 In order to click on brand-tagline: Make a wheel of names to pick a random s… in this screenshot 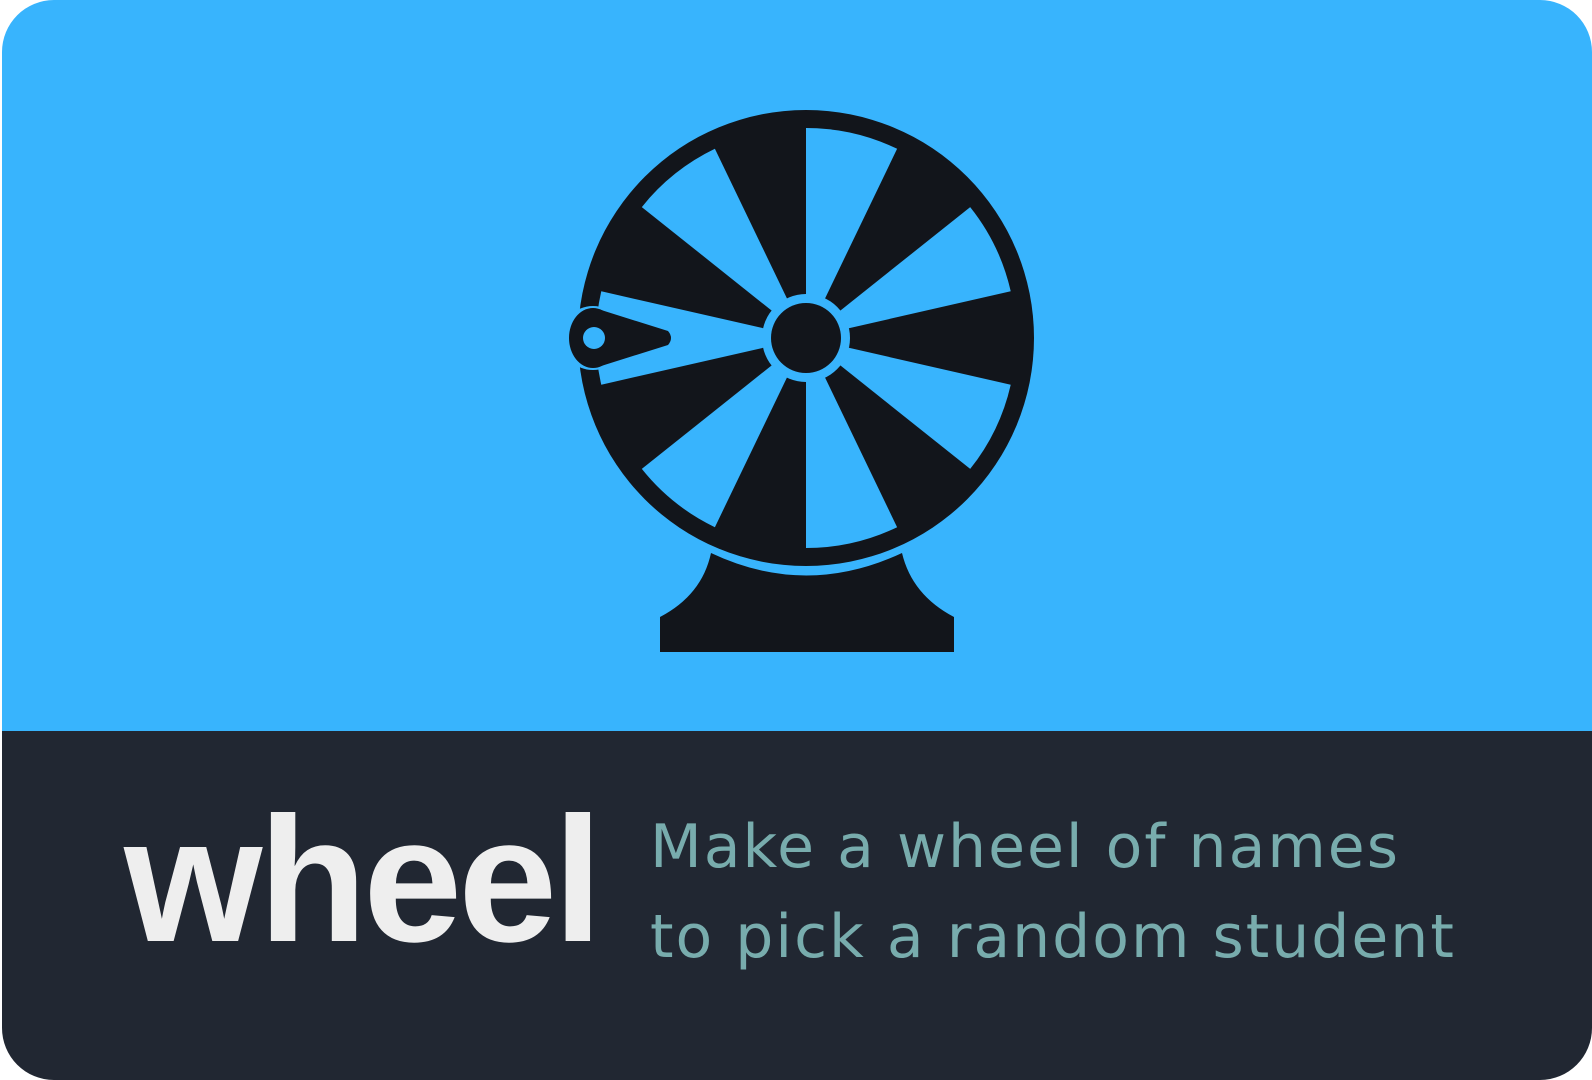, I will do `click(1100, 892)`.